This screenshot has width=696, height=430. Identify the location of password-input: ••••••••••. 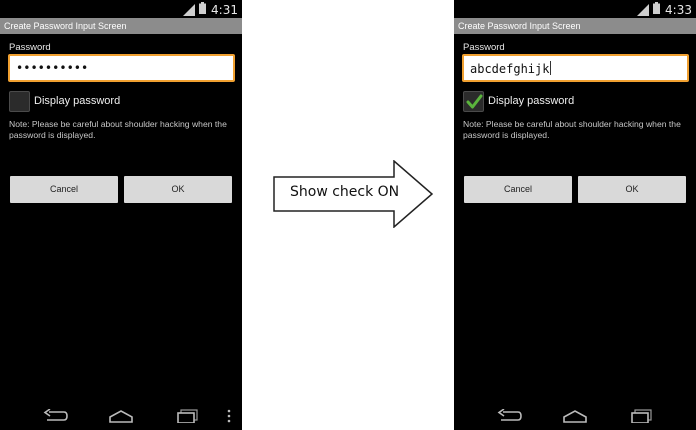
(121, 68).